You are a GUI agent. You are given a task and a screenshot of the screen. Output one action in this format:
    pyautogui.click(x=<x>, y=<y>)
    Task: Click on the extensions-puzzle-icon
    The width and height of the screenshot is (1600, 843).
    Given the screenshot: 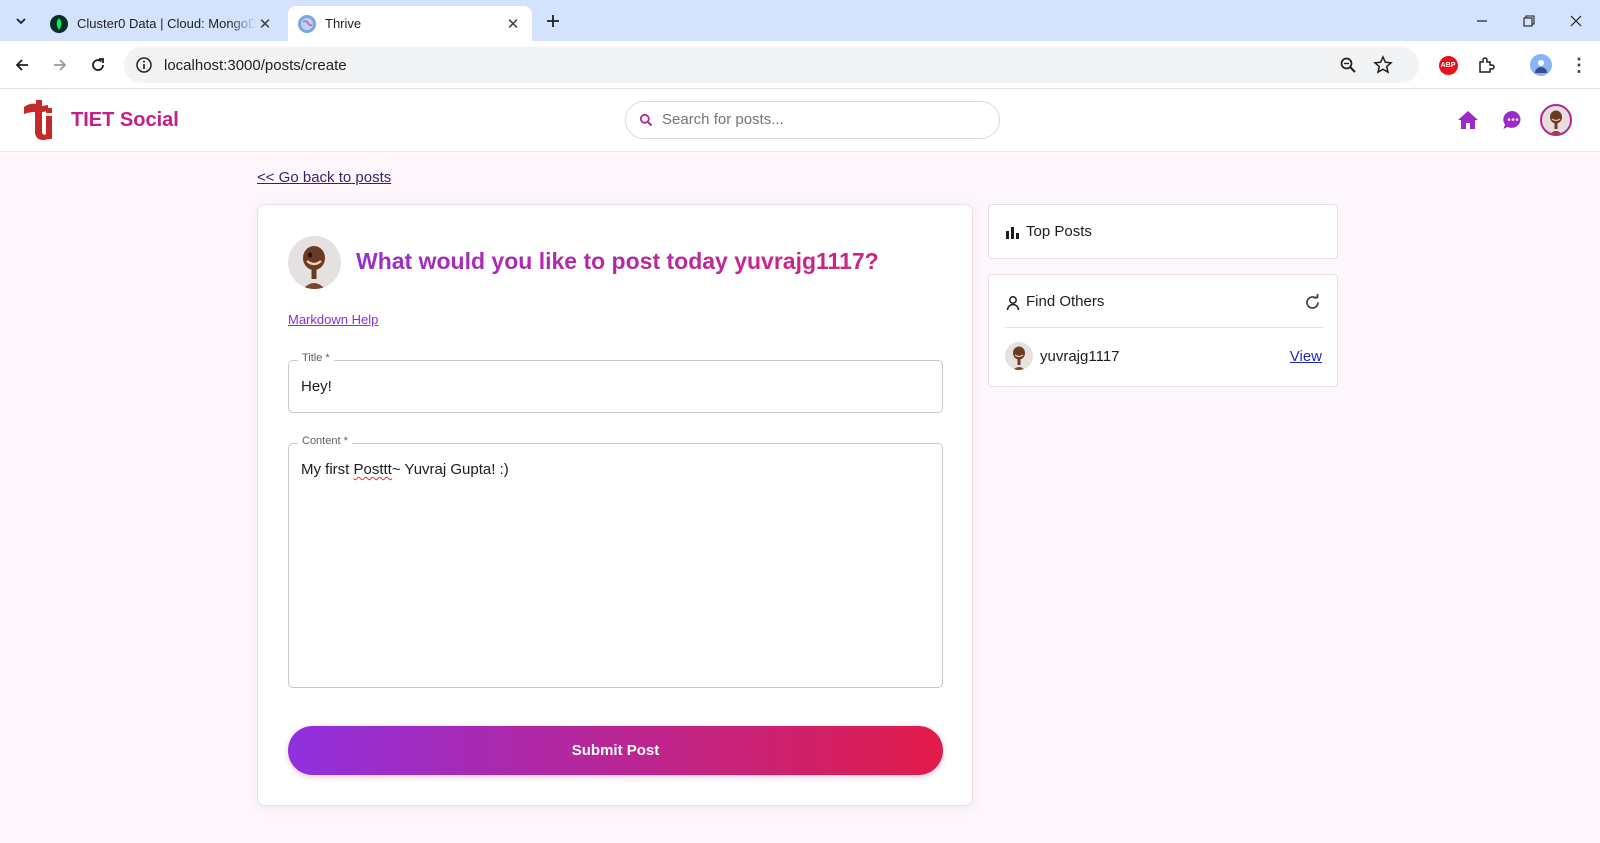 What is the action you would take?
    pyautogui.click(x=1486, y=65)
    